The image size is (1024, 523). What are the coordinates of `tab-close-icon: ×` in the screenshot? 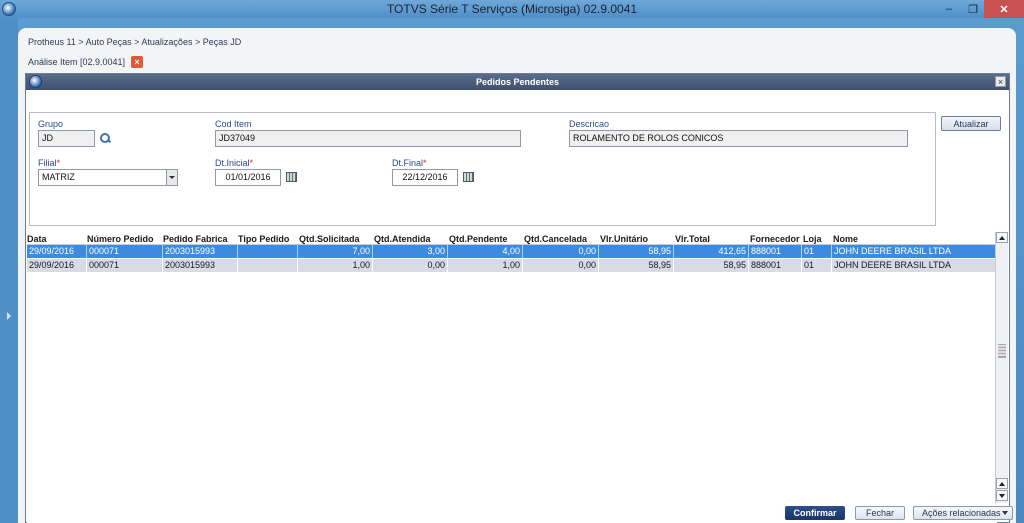 It's located at (137, 62).